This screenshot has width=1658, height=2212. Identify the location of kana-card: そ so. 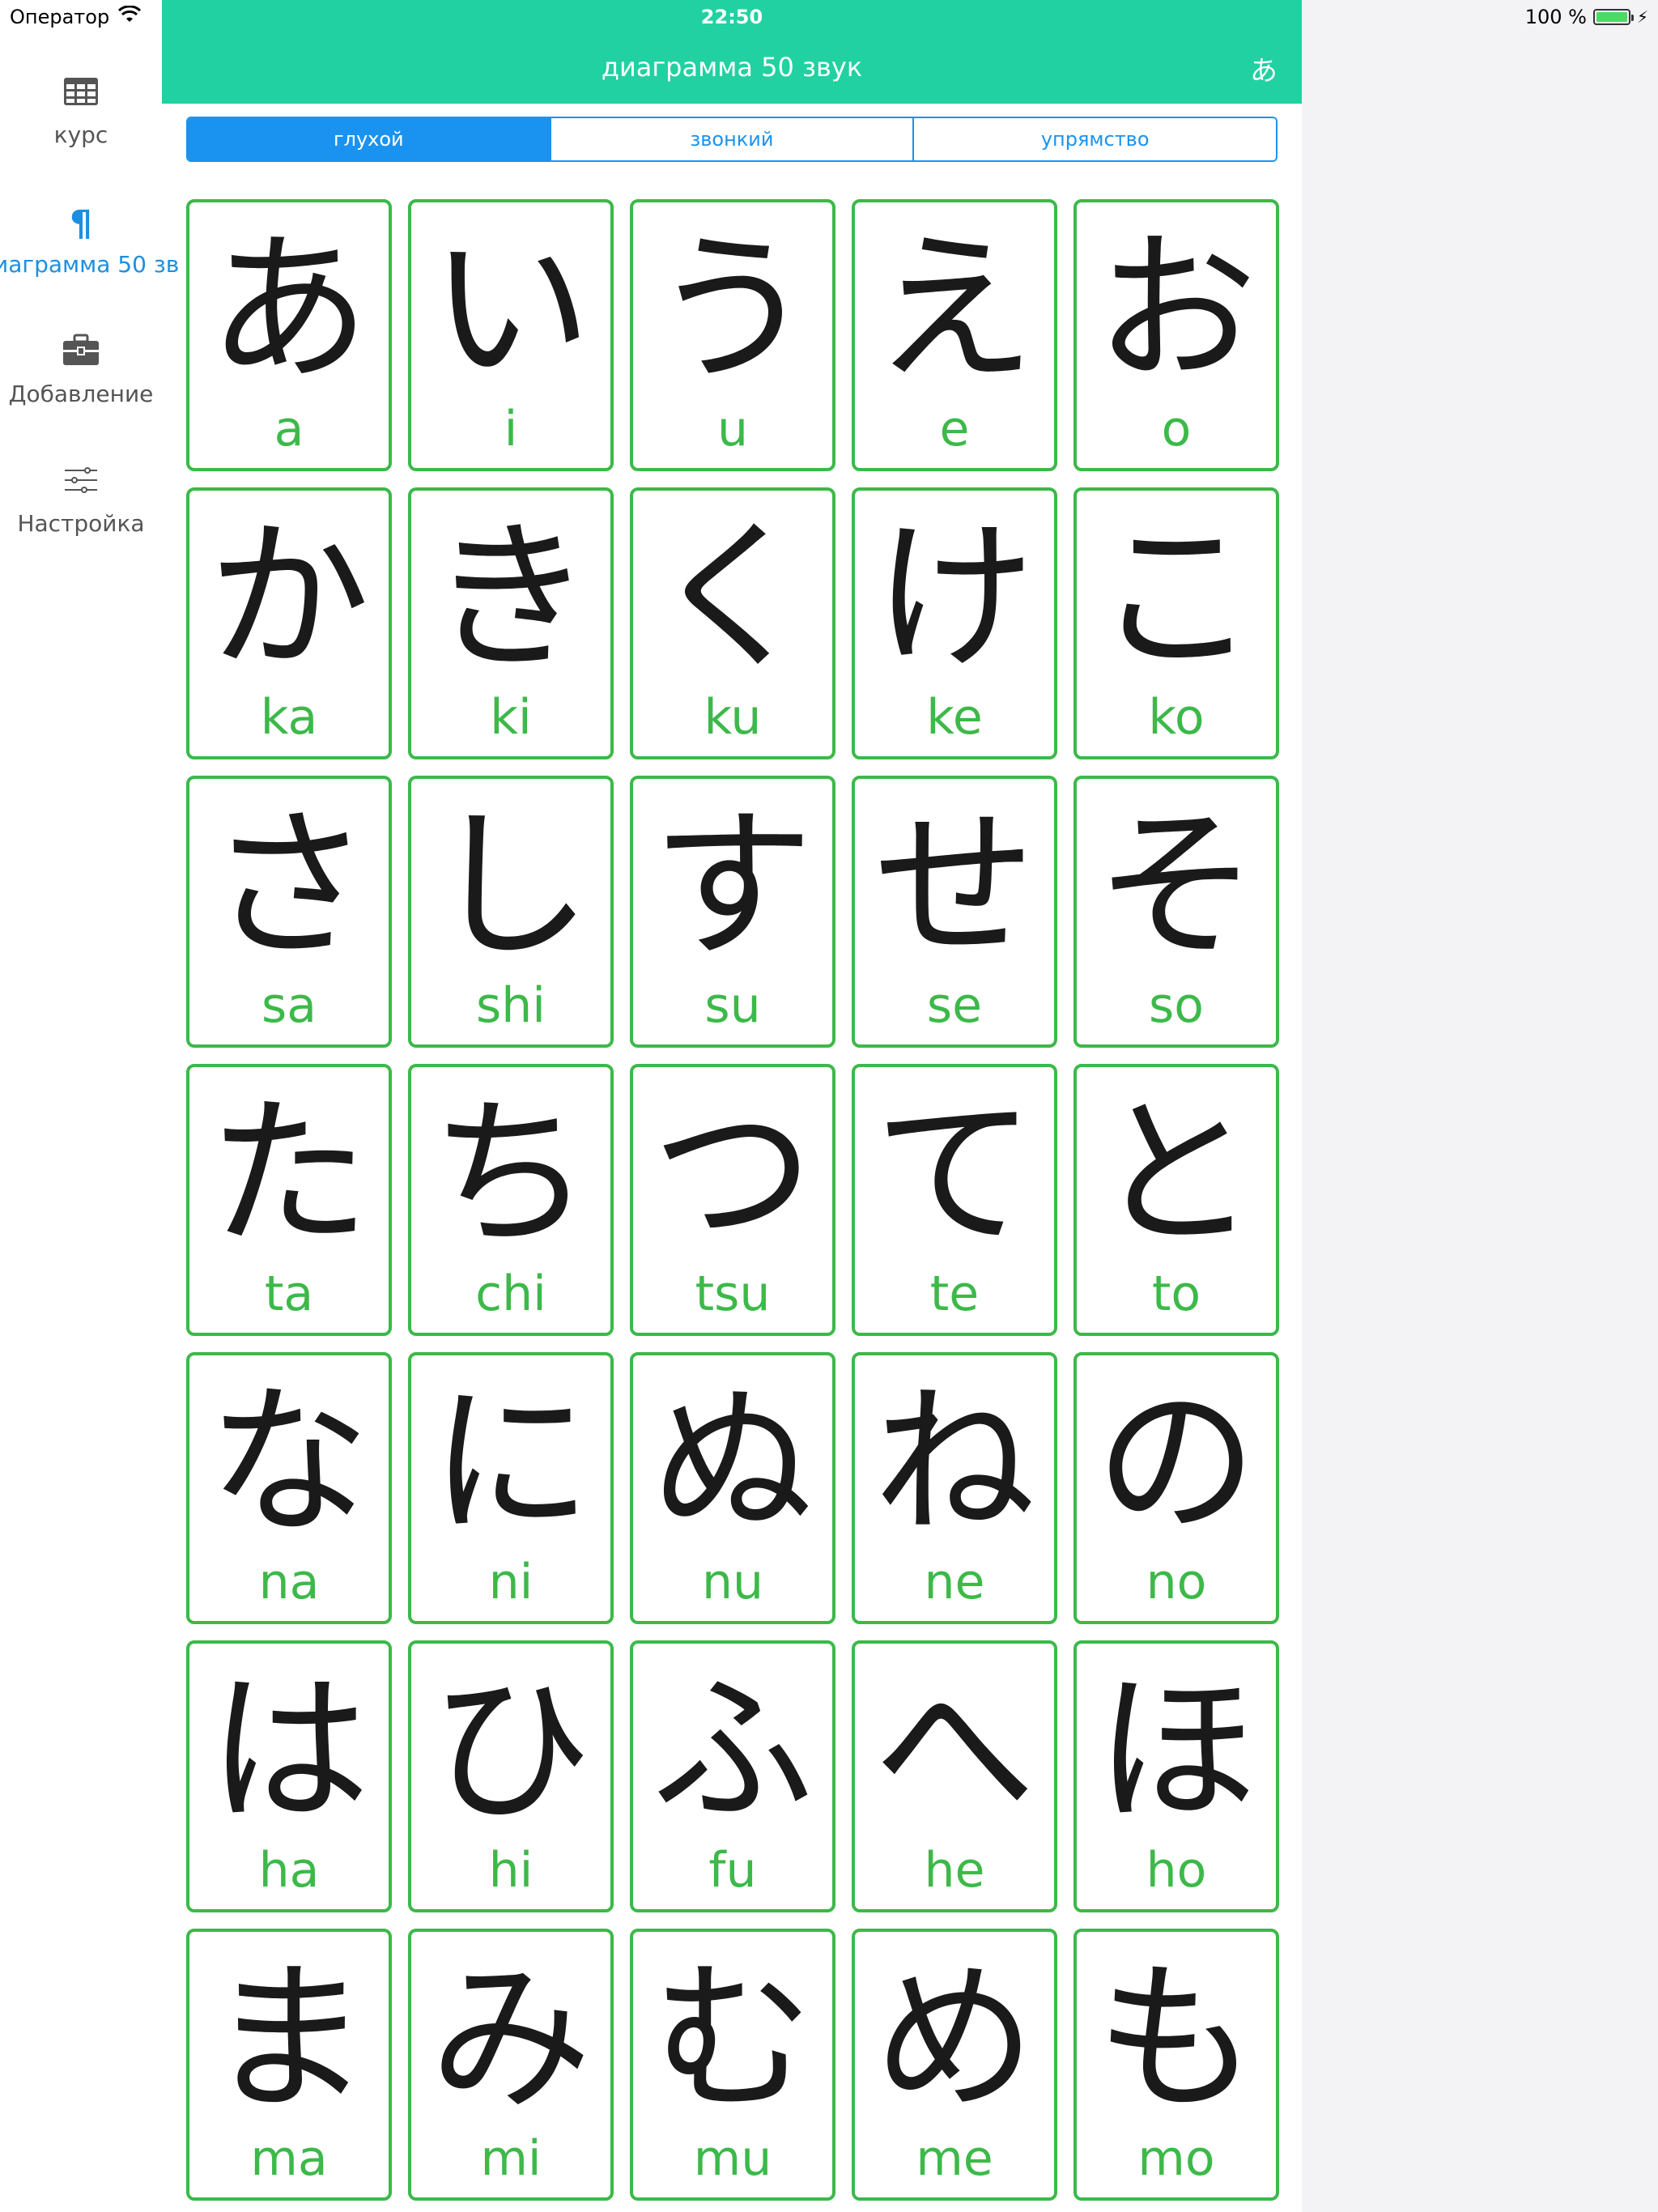
(1176, 912).